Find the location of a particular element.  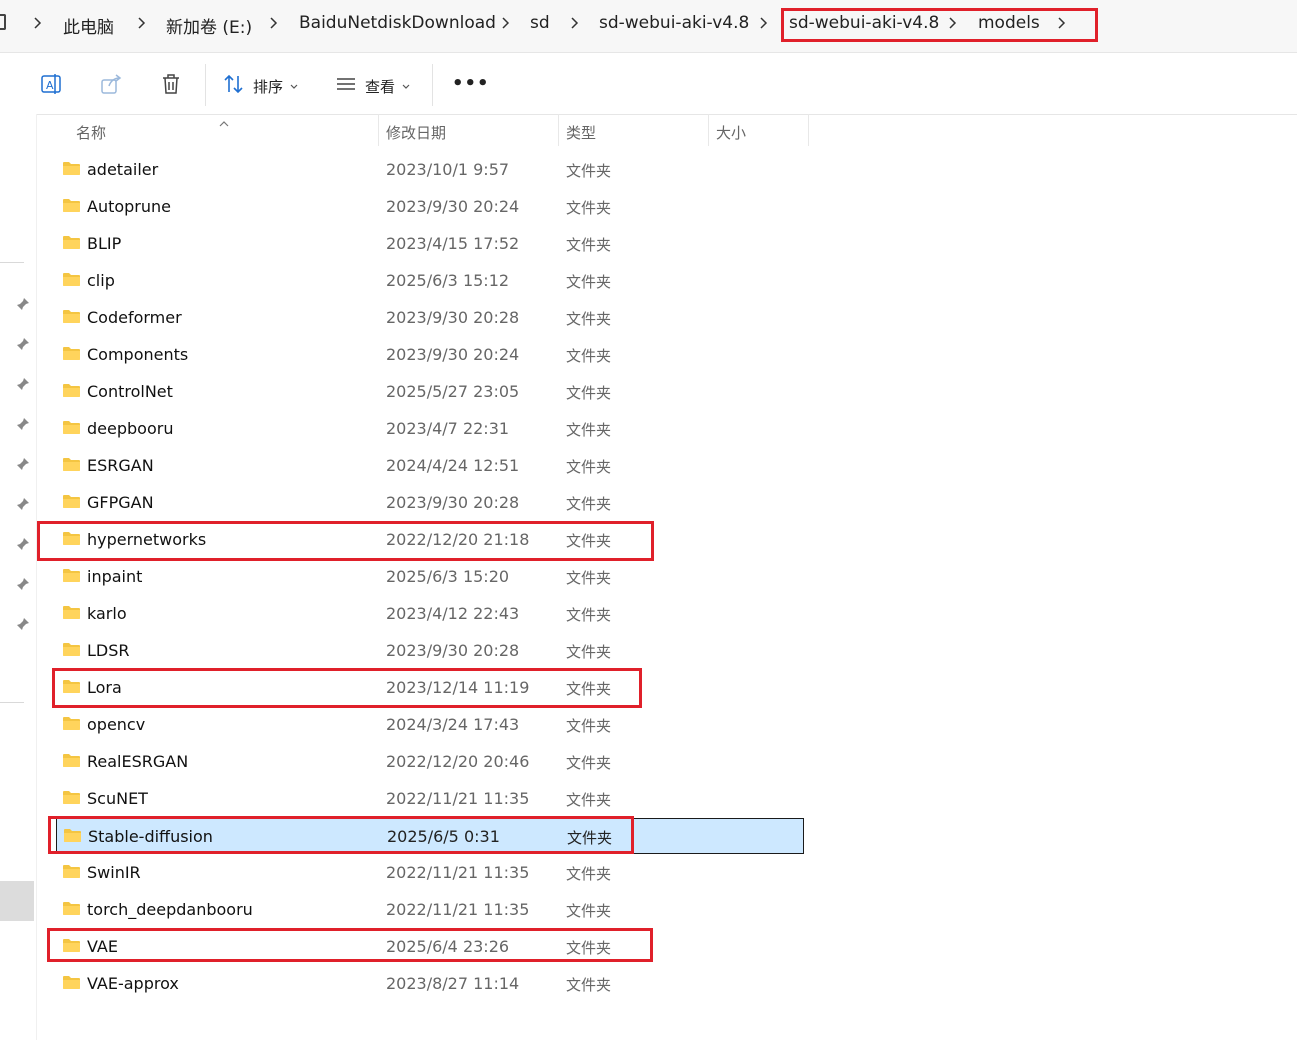

file-row: ESRGAN 2024/4/24 12:51 文件夹 is located at coordinates (430, 466).